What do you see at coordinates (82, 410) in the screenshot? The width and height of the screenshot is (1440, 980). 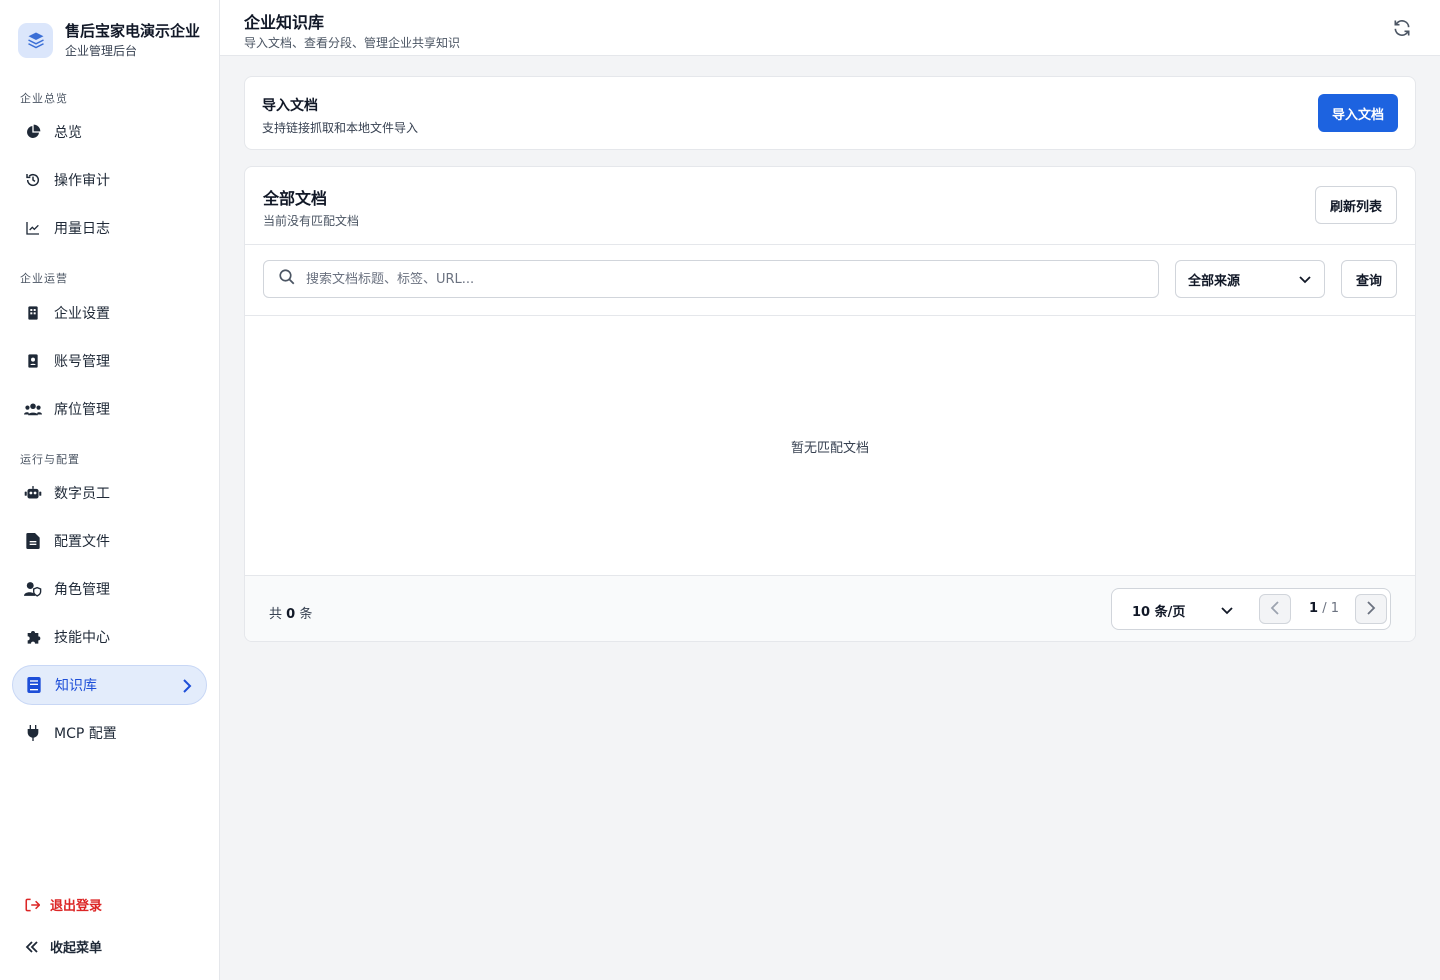 I see `sidebar-item-label: 席位管理` at bounding box center [82, 410].